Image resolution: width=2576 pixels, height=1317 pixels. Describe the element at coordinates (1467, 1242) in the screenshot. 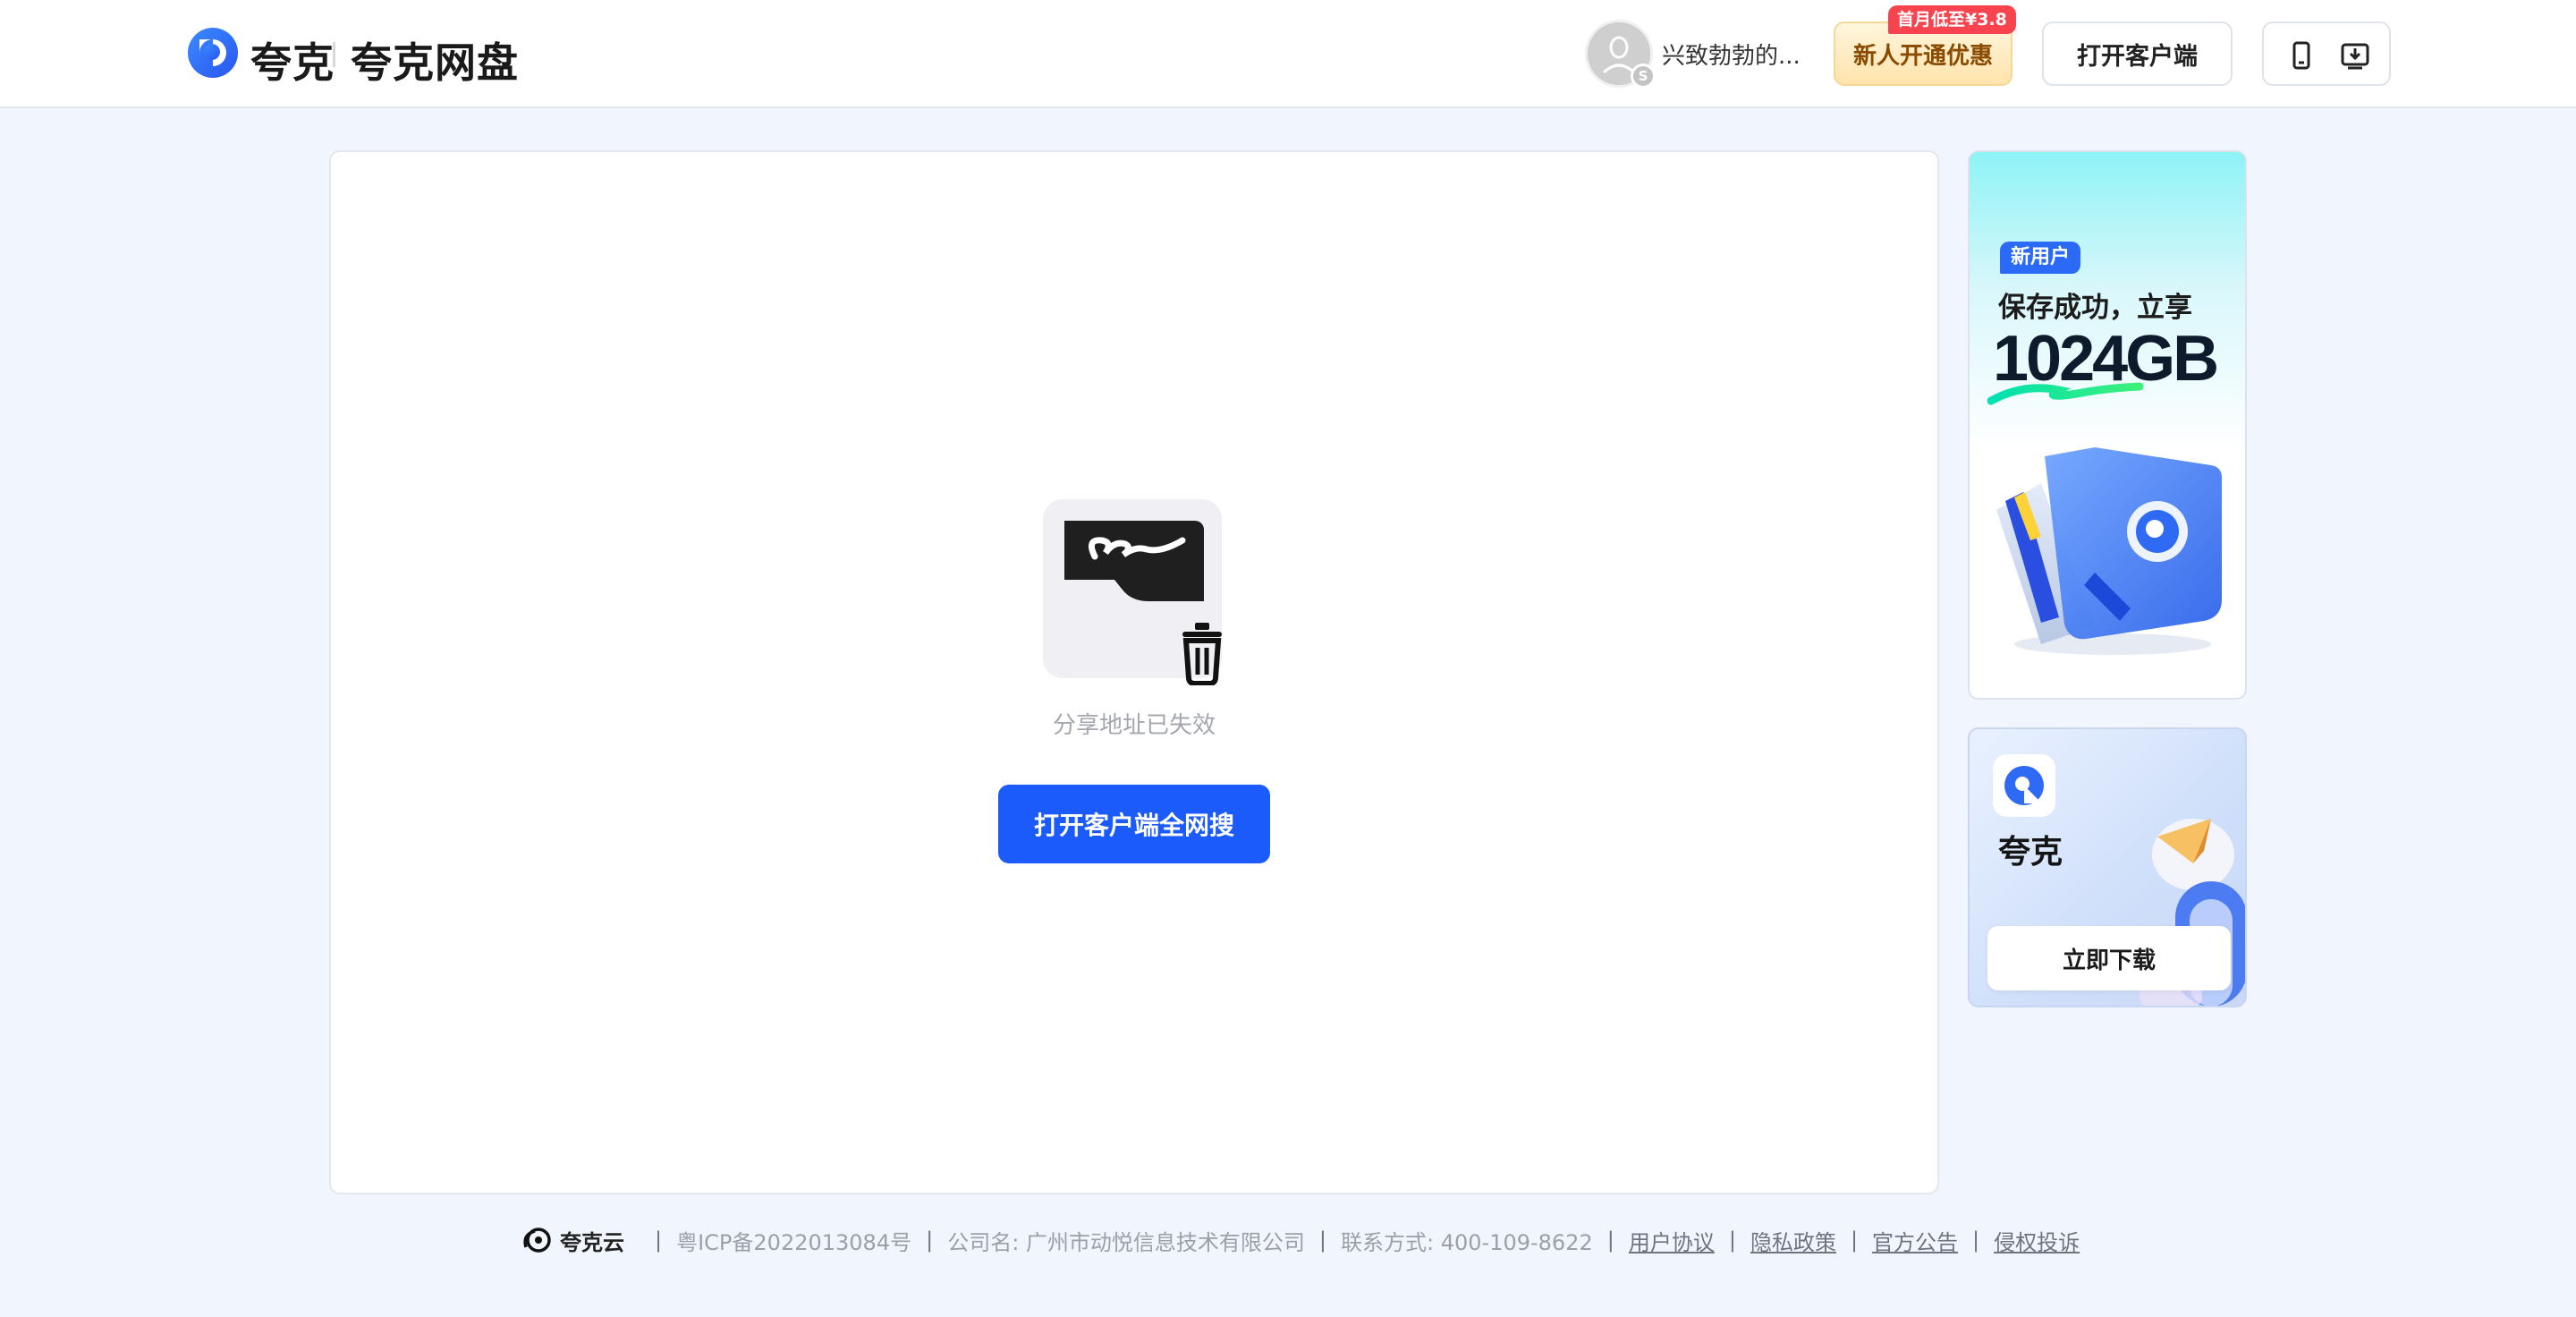

I see `contact-info: 联系方式: 400-109-8622` at that location.